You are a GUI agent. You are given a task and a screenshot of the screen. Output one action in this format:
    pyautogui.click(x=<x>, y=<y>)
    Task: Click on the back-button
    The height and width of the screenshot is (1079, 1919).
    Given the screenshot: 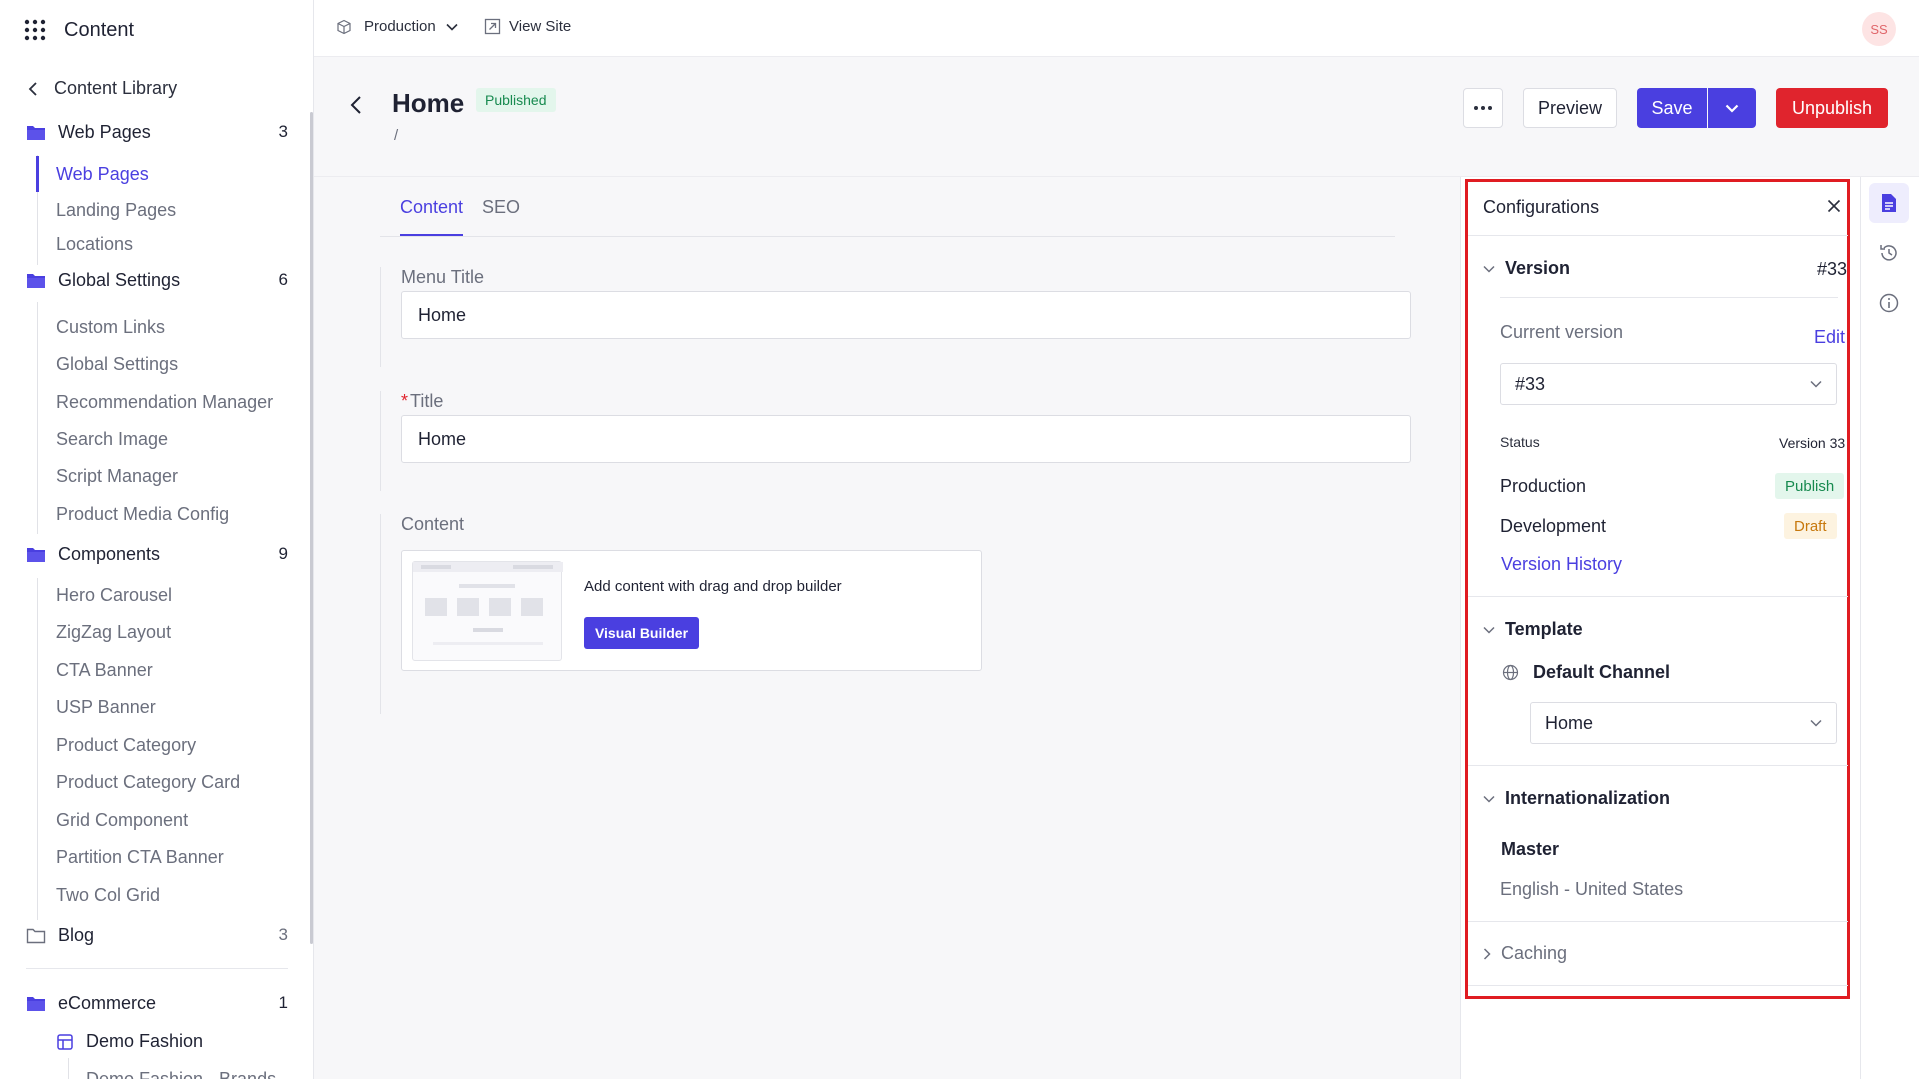 What is the action you would take?
    pyautogui.click(x=356, y=105)
    